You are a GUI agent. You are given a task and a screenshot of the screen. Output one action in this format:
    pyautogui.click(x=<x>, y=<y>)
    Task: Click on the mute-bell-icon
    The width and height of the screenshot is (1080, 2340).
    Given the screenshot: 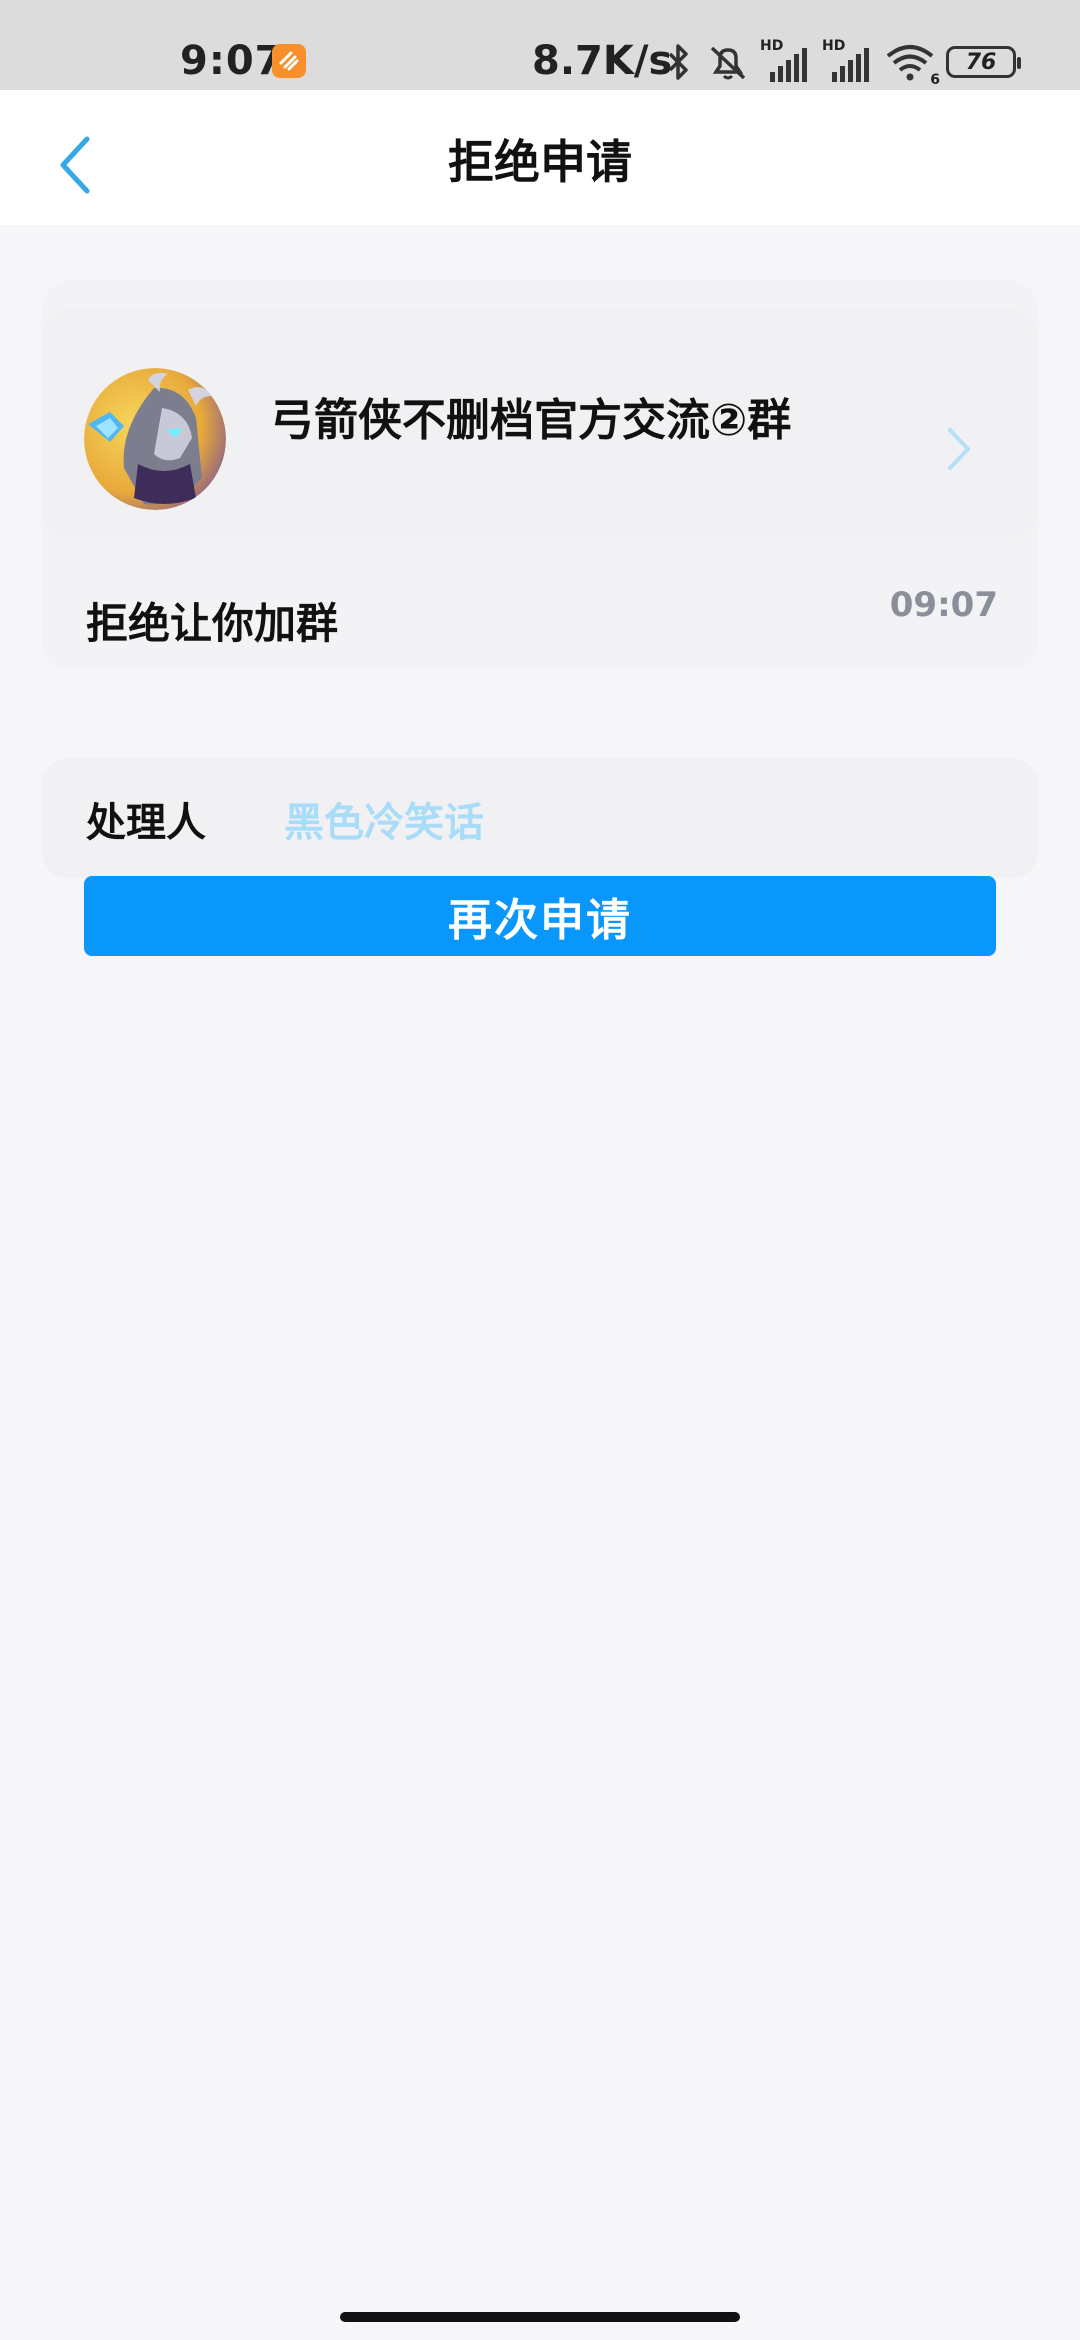 What is the action you would take?
    pyautogui.click(x=728, y=63)
    